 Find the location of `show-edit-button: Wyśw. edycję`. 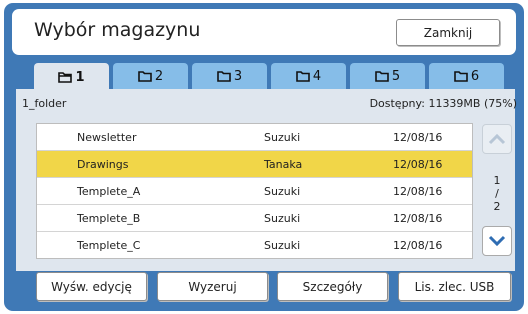

show-edit-button: Wyśw. edycję is located at coordinates (91, 286).